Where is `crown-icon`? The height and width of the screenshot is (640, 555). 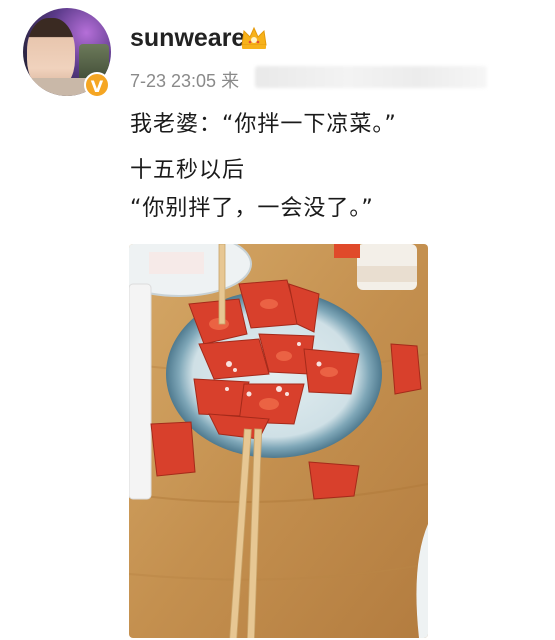 crown-icon is located at coordinates (254, 37).